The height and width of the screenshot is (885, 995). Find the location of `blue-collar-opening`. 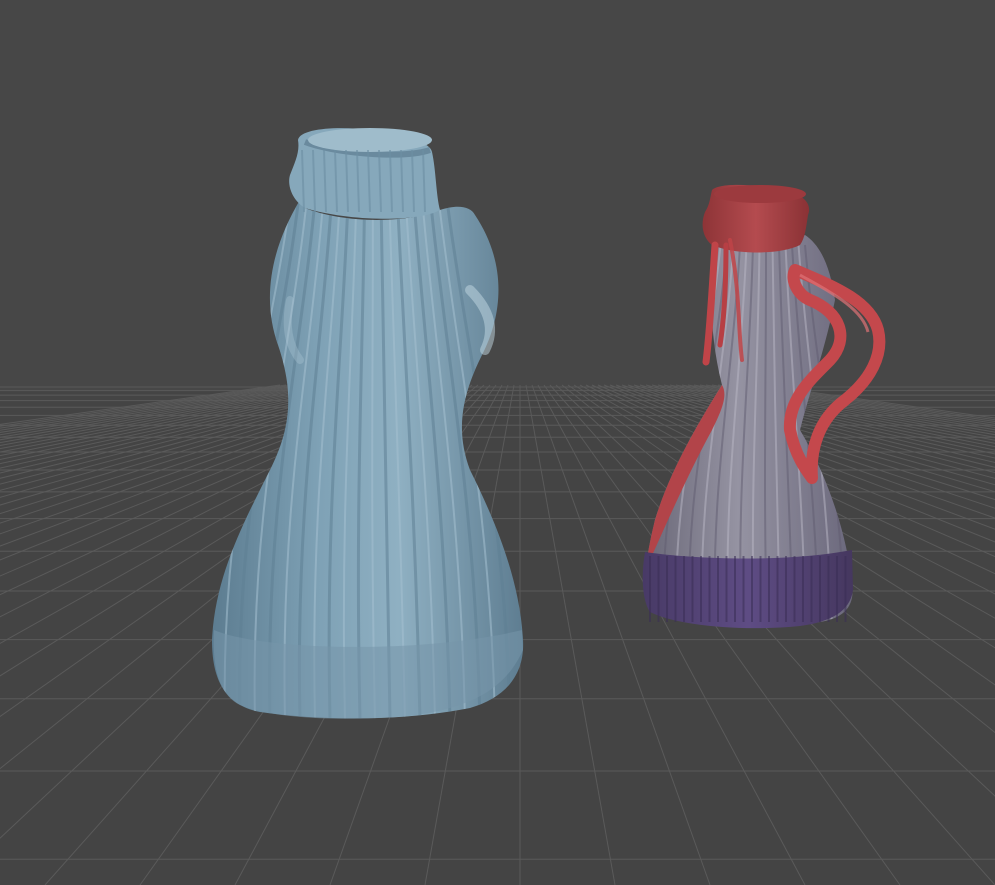

blue-collar-opening is located at coordinates (370, 140).